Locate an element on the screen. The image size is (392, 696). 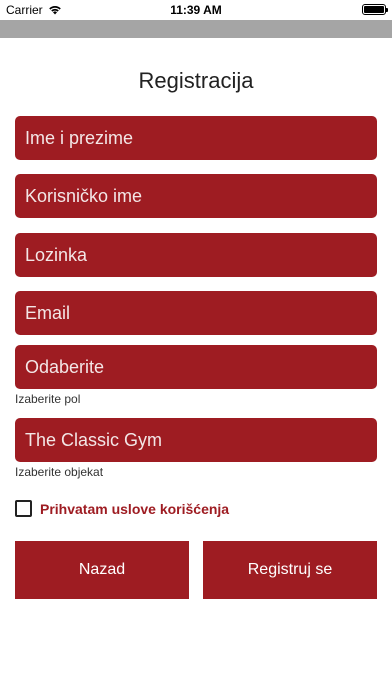
clock: 11:39 AM is located at coordinates (196, 10).